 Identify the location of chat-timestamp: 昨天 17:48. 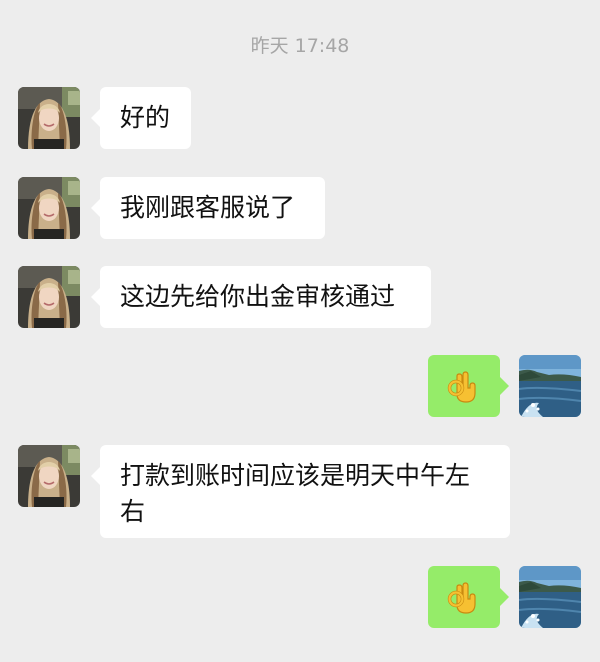
(300, 46).